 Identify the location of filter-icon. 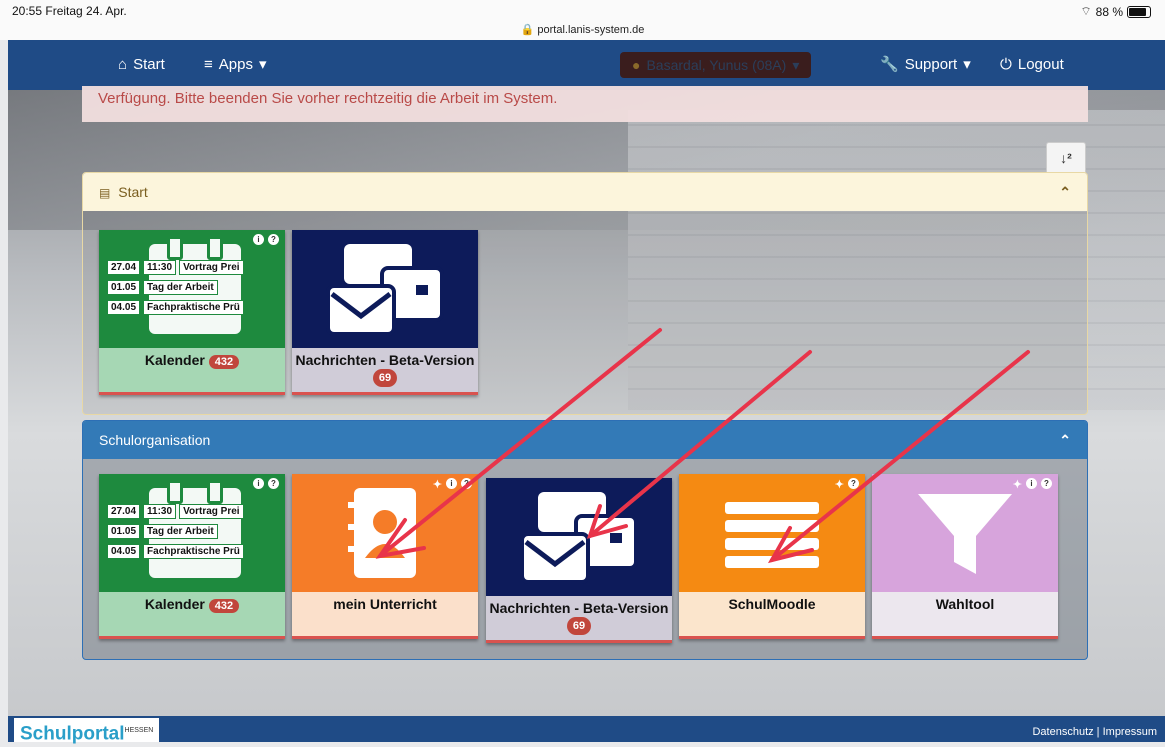
(965, 534).